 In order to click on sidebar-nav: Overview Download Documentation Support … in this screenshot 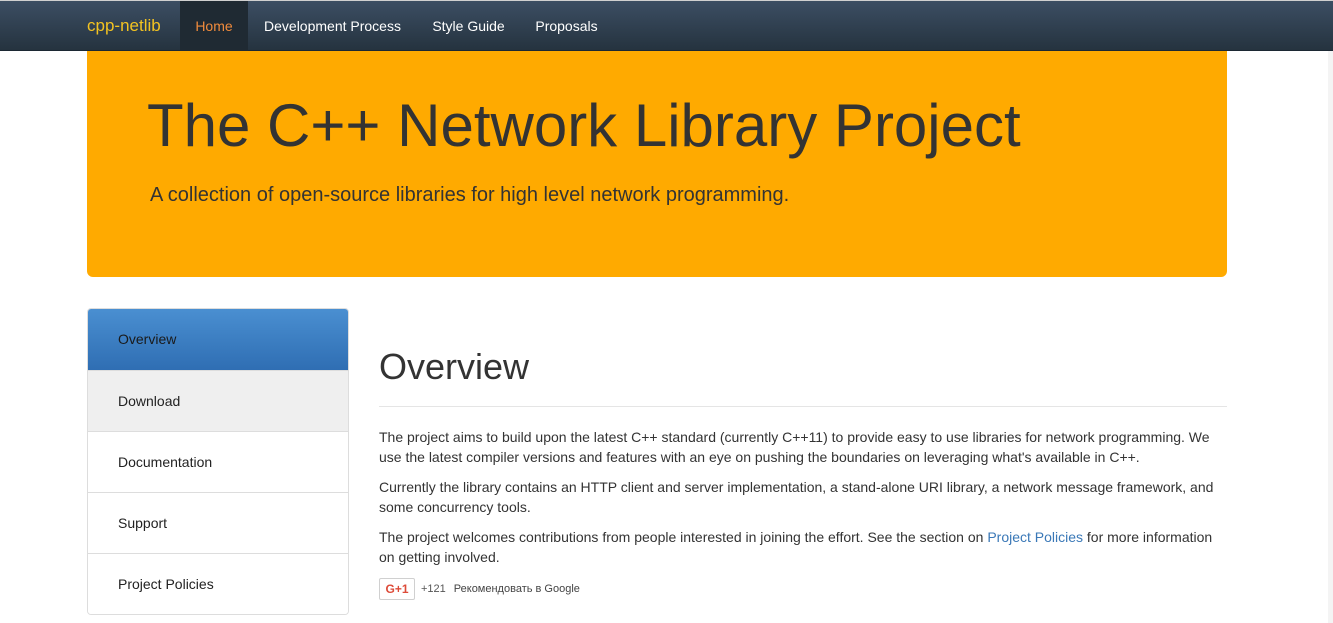, I will do `click(218, 461)`.